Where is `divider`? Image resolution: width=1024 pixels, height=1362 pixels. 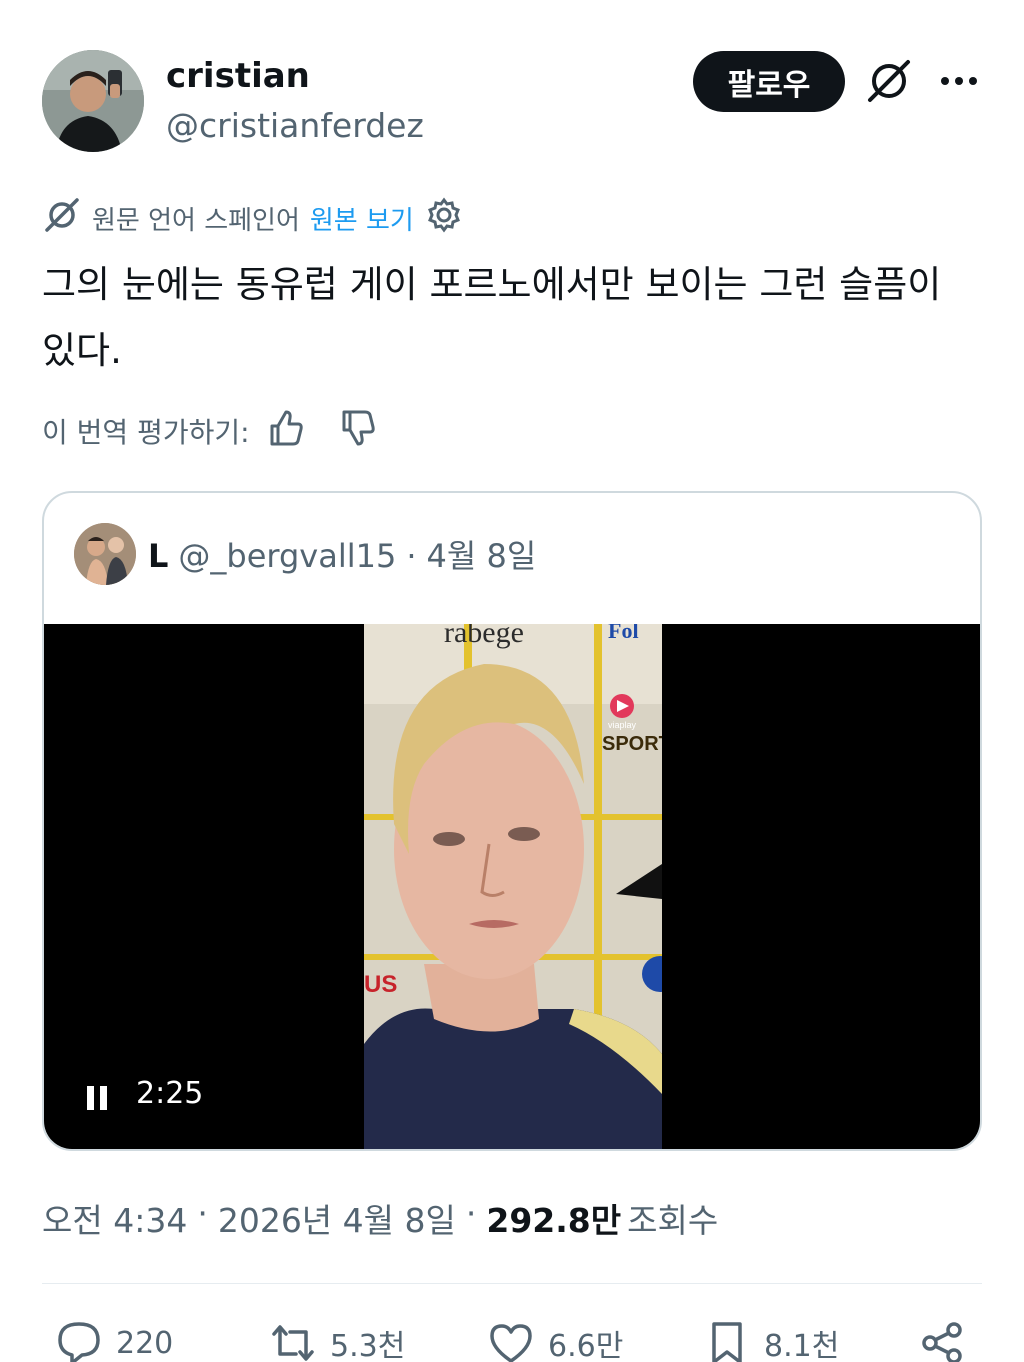
divider is located at coordinates (512, 1283).